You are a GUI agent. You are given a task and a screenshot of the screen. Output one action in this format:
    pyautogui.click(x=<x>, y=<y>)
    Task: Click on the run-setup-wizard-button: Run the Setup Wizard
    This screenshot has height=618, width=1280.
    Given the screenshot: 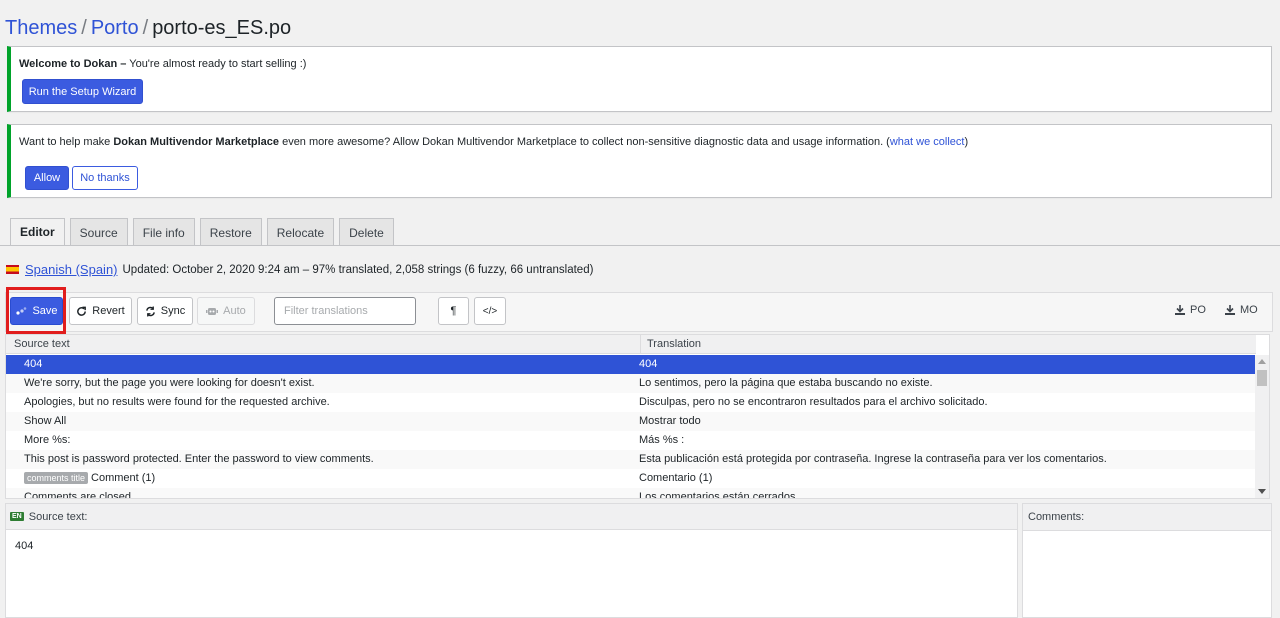 What is the action you would take?
    pyautogui.click(x=82, y=91)
    